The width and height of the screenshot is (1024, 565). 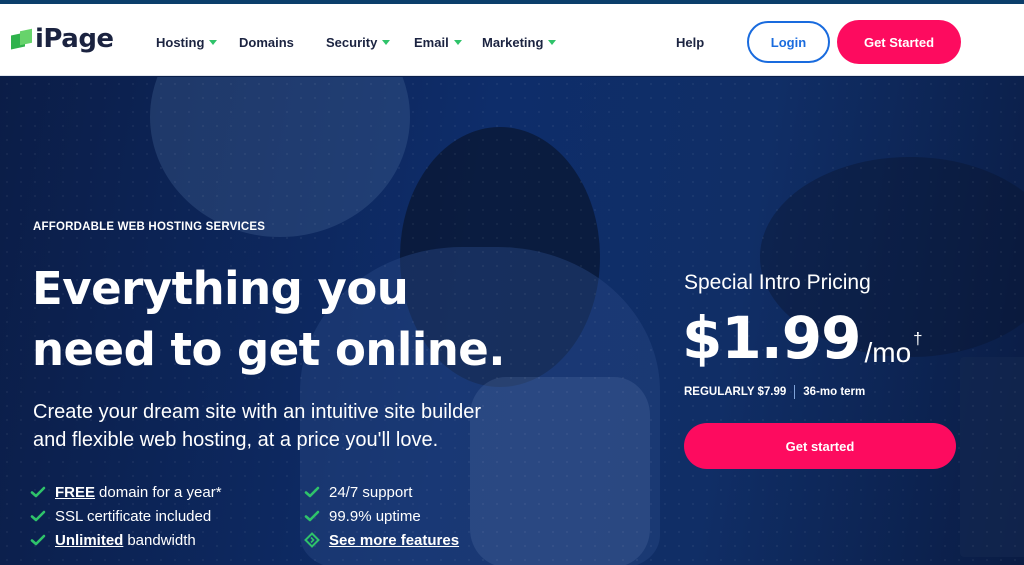 What do you see at coordinates (74, 39) in the screenshot?
I see `logo-text: iPage` at bounding box center [74, 39].